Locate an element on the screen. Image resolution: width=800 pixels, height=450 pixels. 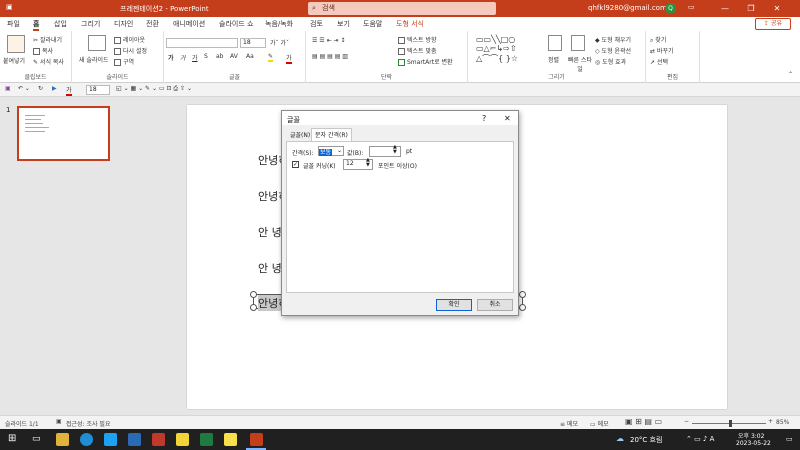
kerning-label: 글꼴 커닝(K) is located at coordinates (319, 165).